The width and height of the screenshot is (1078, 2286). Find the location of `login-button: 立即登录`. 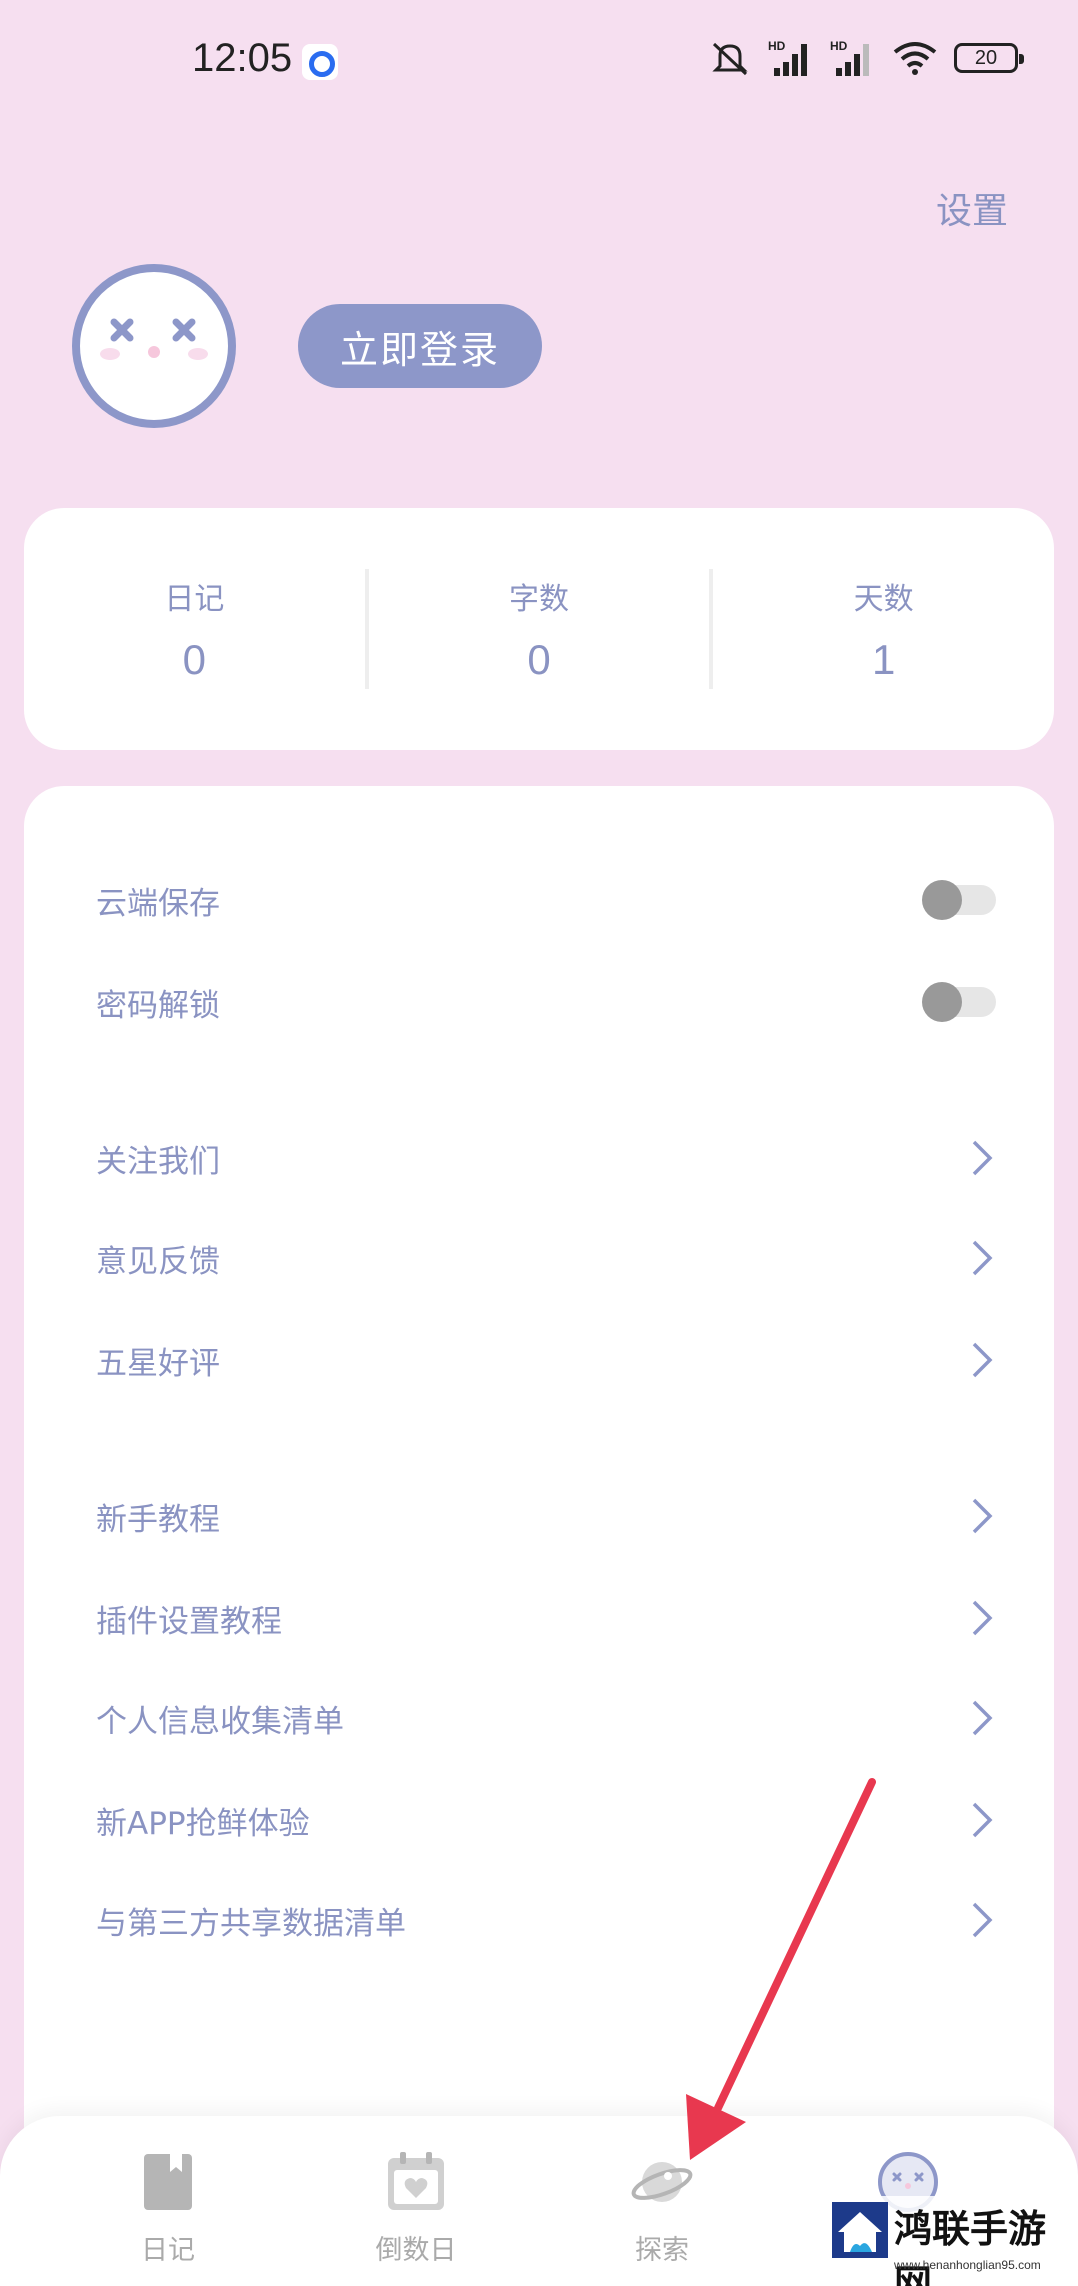

login-button: 立即登录 is located at coordinates (420, 346).